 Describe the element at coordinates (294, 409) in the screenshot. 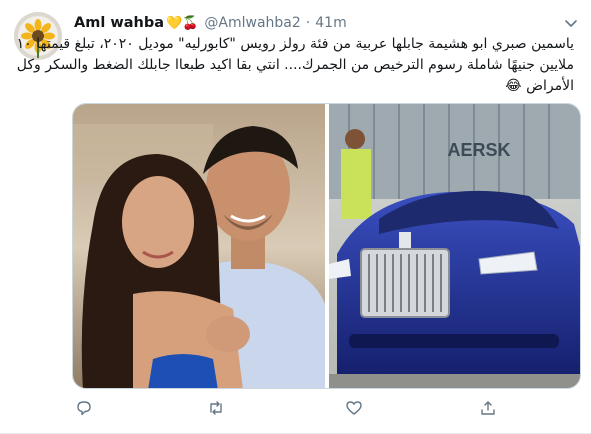

I see `tweet-actions` at that location.